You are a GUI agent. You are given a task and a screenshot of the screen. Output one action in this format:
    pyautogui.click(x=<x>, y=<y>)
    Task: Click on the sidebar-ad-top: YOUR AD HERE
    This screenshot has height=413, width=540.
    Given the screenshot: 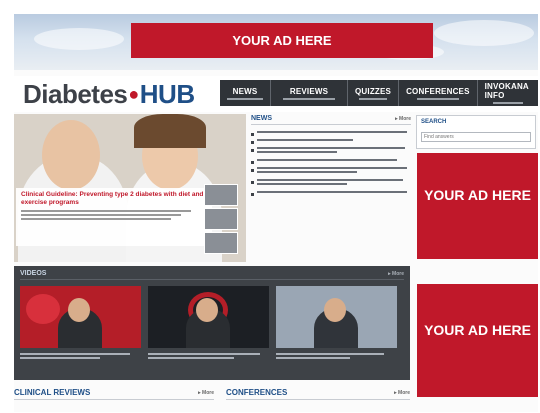 What is the action you would take?
    pyautogui.click(x=477, y=206)
    